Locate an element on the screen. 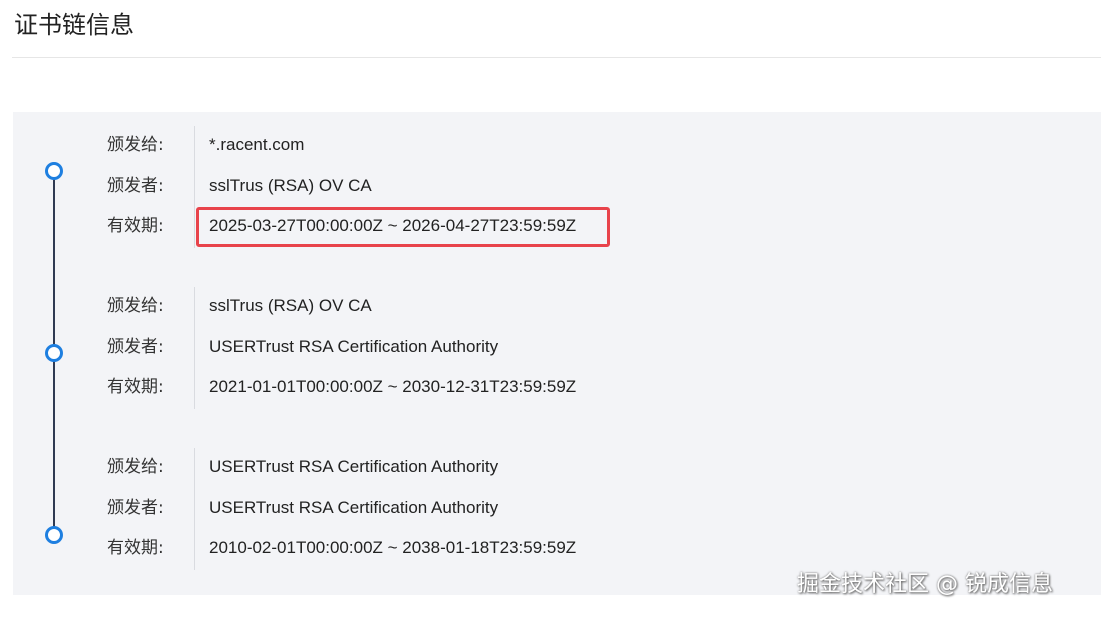  watermark: 掘金技术社区 @ 锐成信息 is located at coordinates (925, 584).